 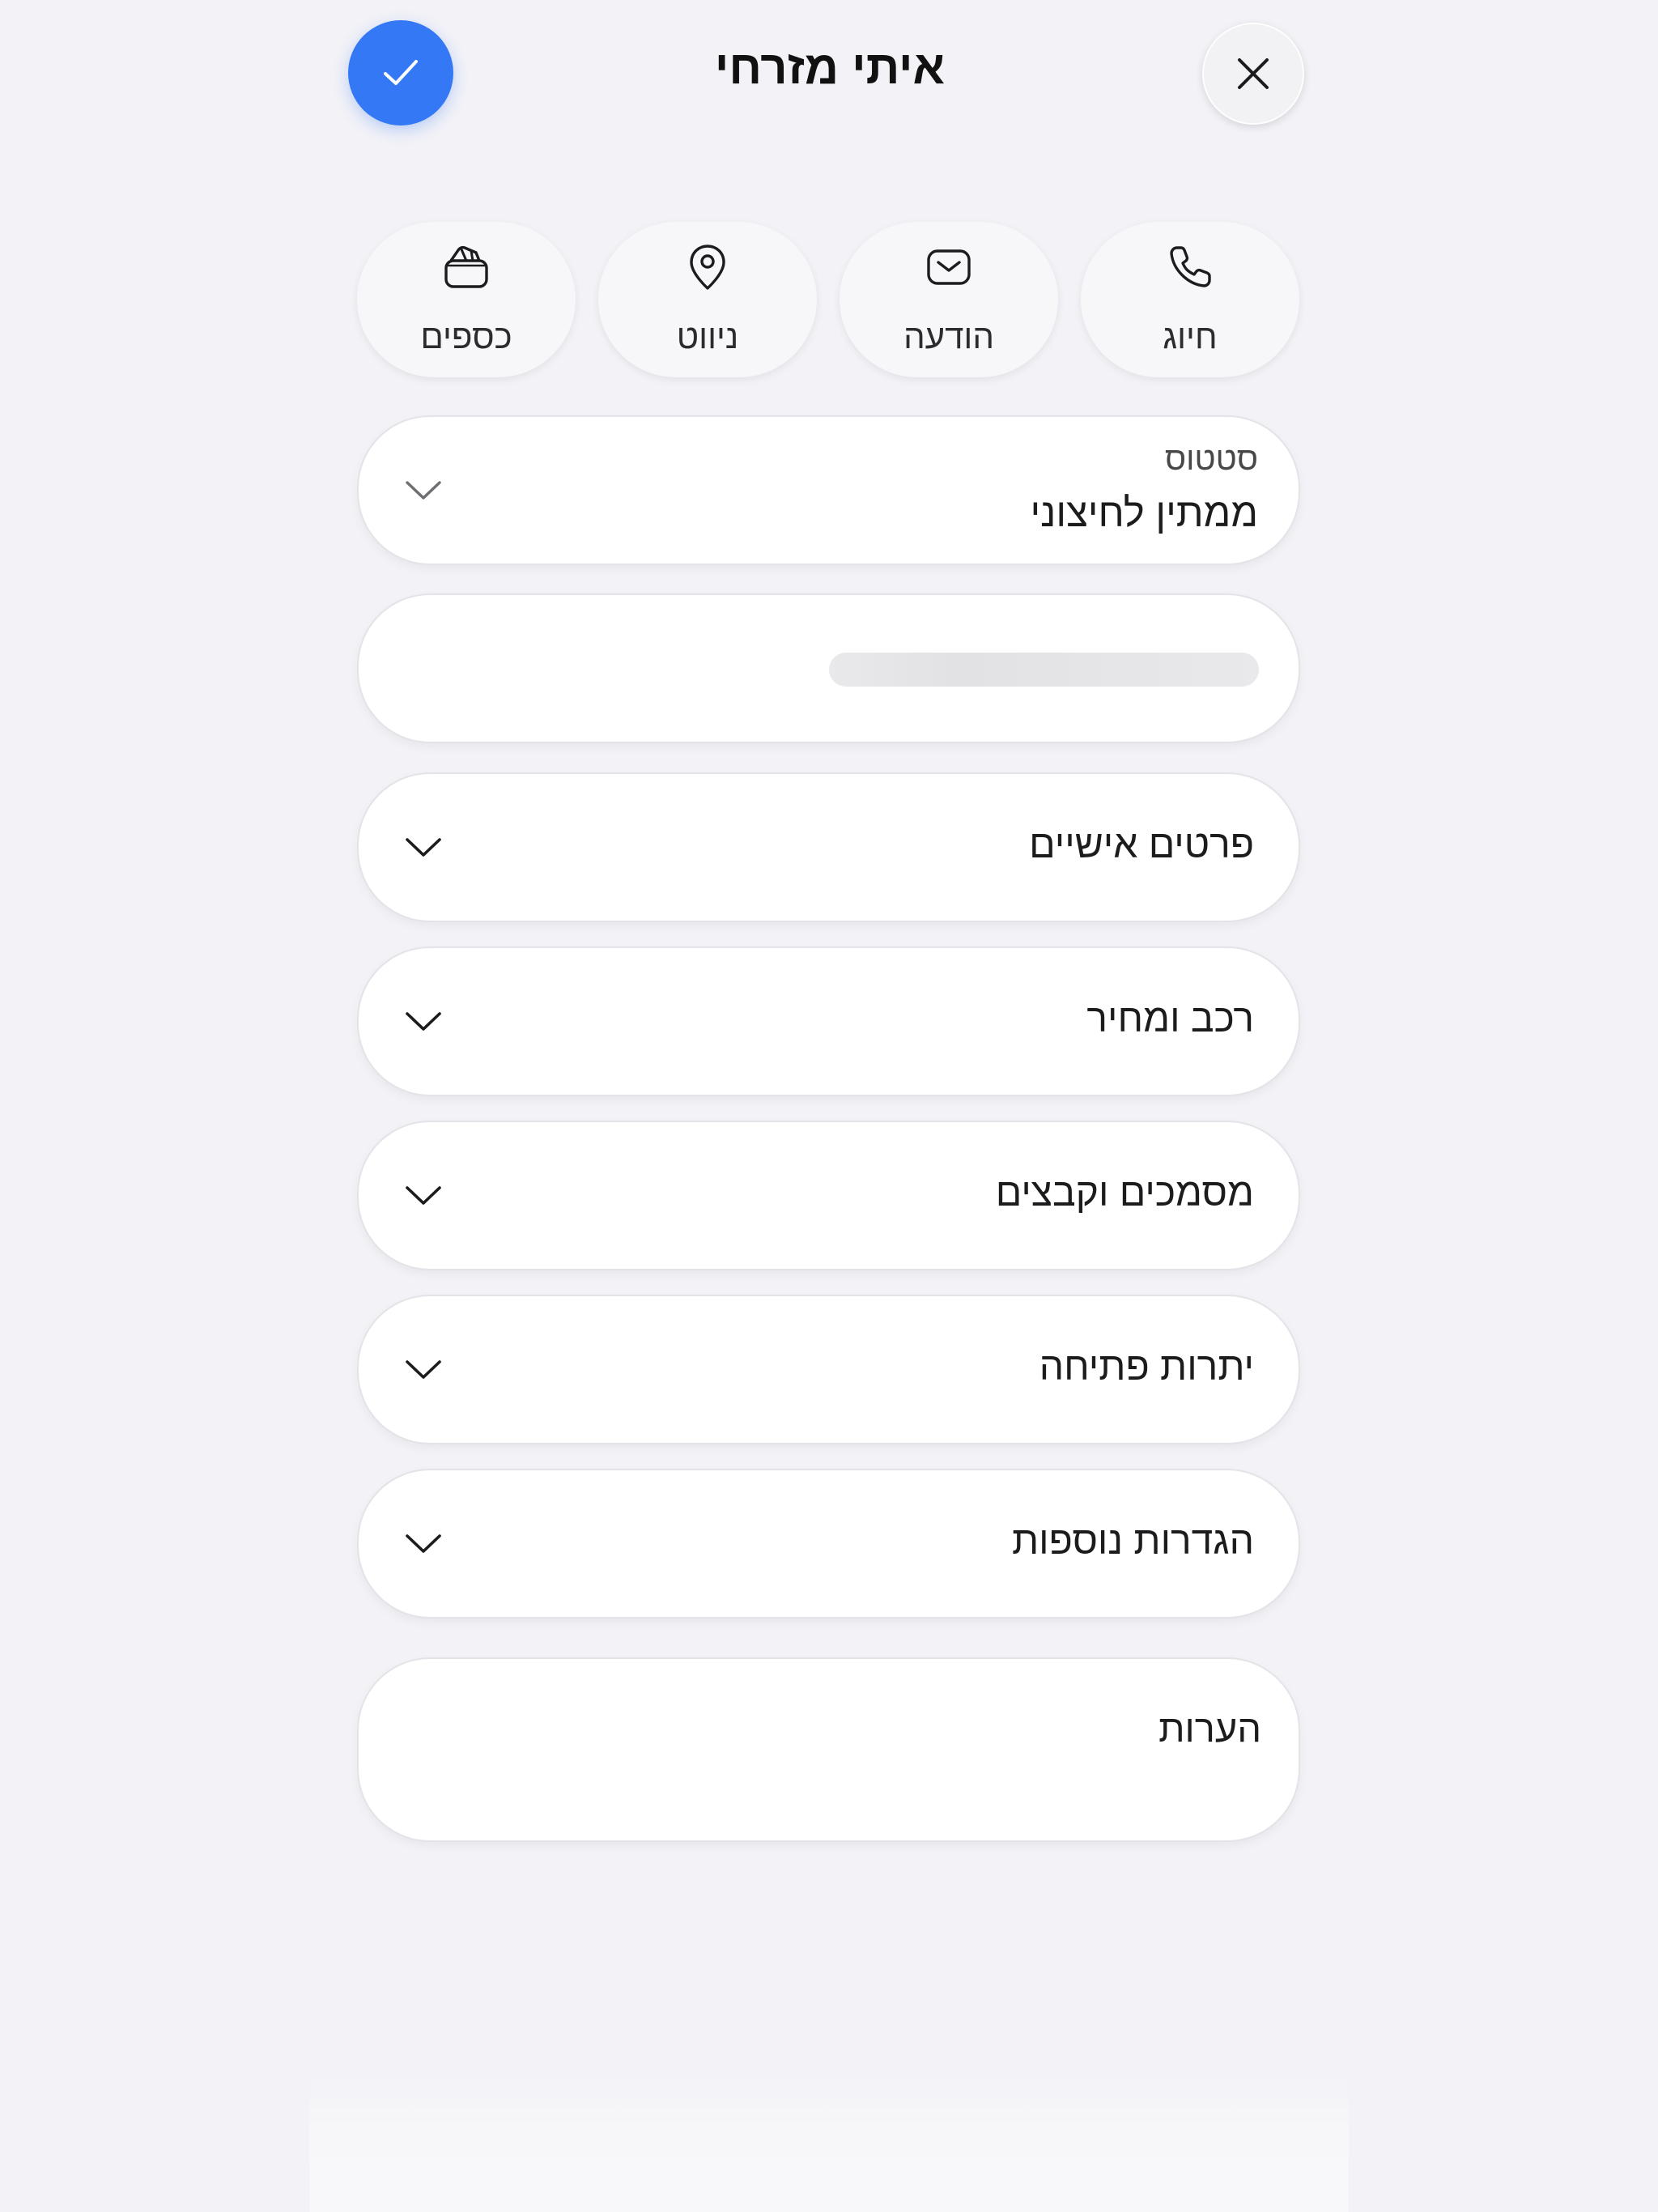 I want to click on quick-actions: חיוג הודעה ניווט כספים, so click(x=828, y=299).